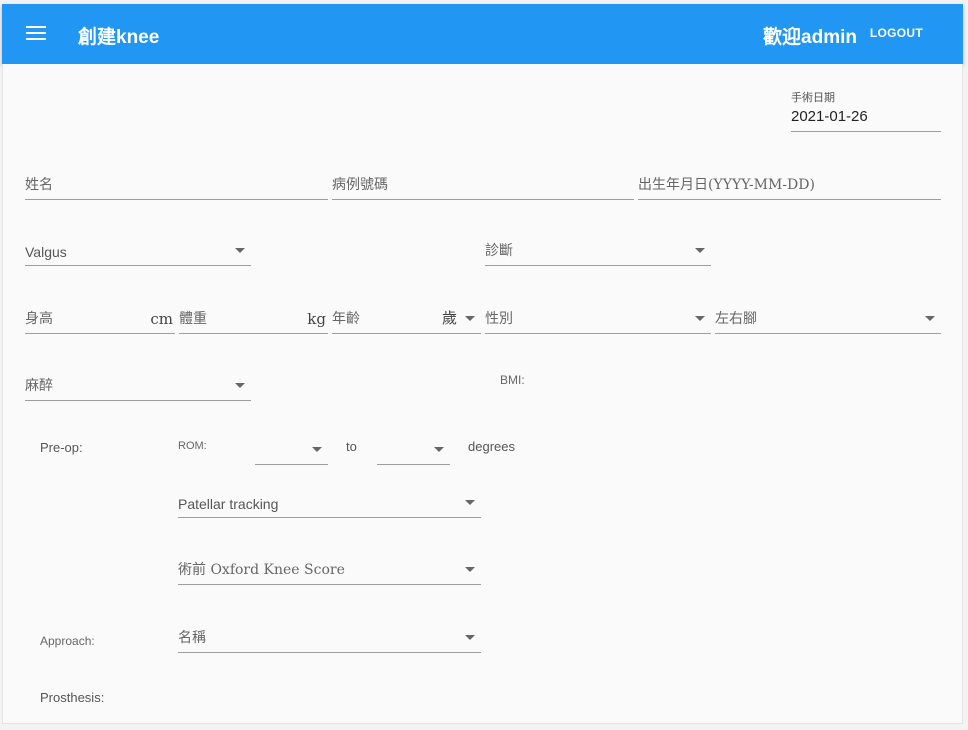 This screenshot has width=968, height=730. I want to click on app-bar: 創建knee 歡迎admin LOGOUT, so click(482, 34).